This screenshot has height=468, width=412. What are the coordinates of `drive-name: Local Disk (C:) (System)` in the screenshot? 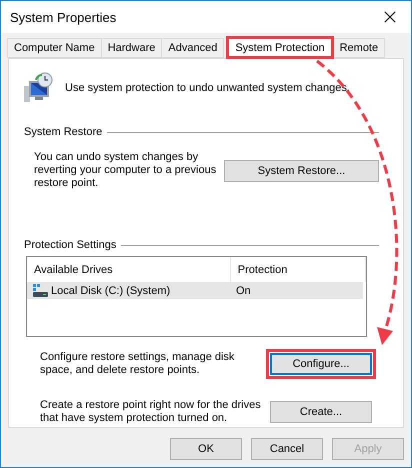 It's located at (110, 291).